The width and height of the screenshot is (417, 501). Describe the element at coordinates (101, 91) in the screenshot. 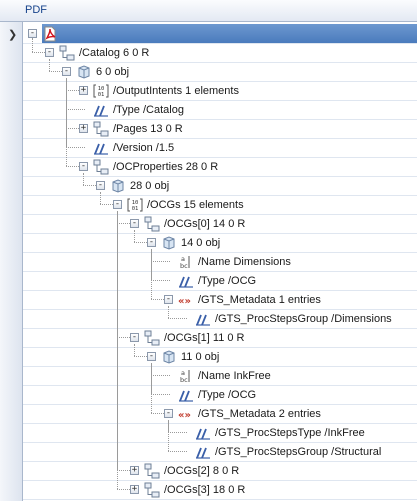

I see `array-icon: 1001` at that location.